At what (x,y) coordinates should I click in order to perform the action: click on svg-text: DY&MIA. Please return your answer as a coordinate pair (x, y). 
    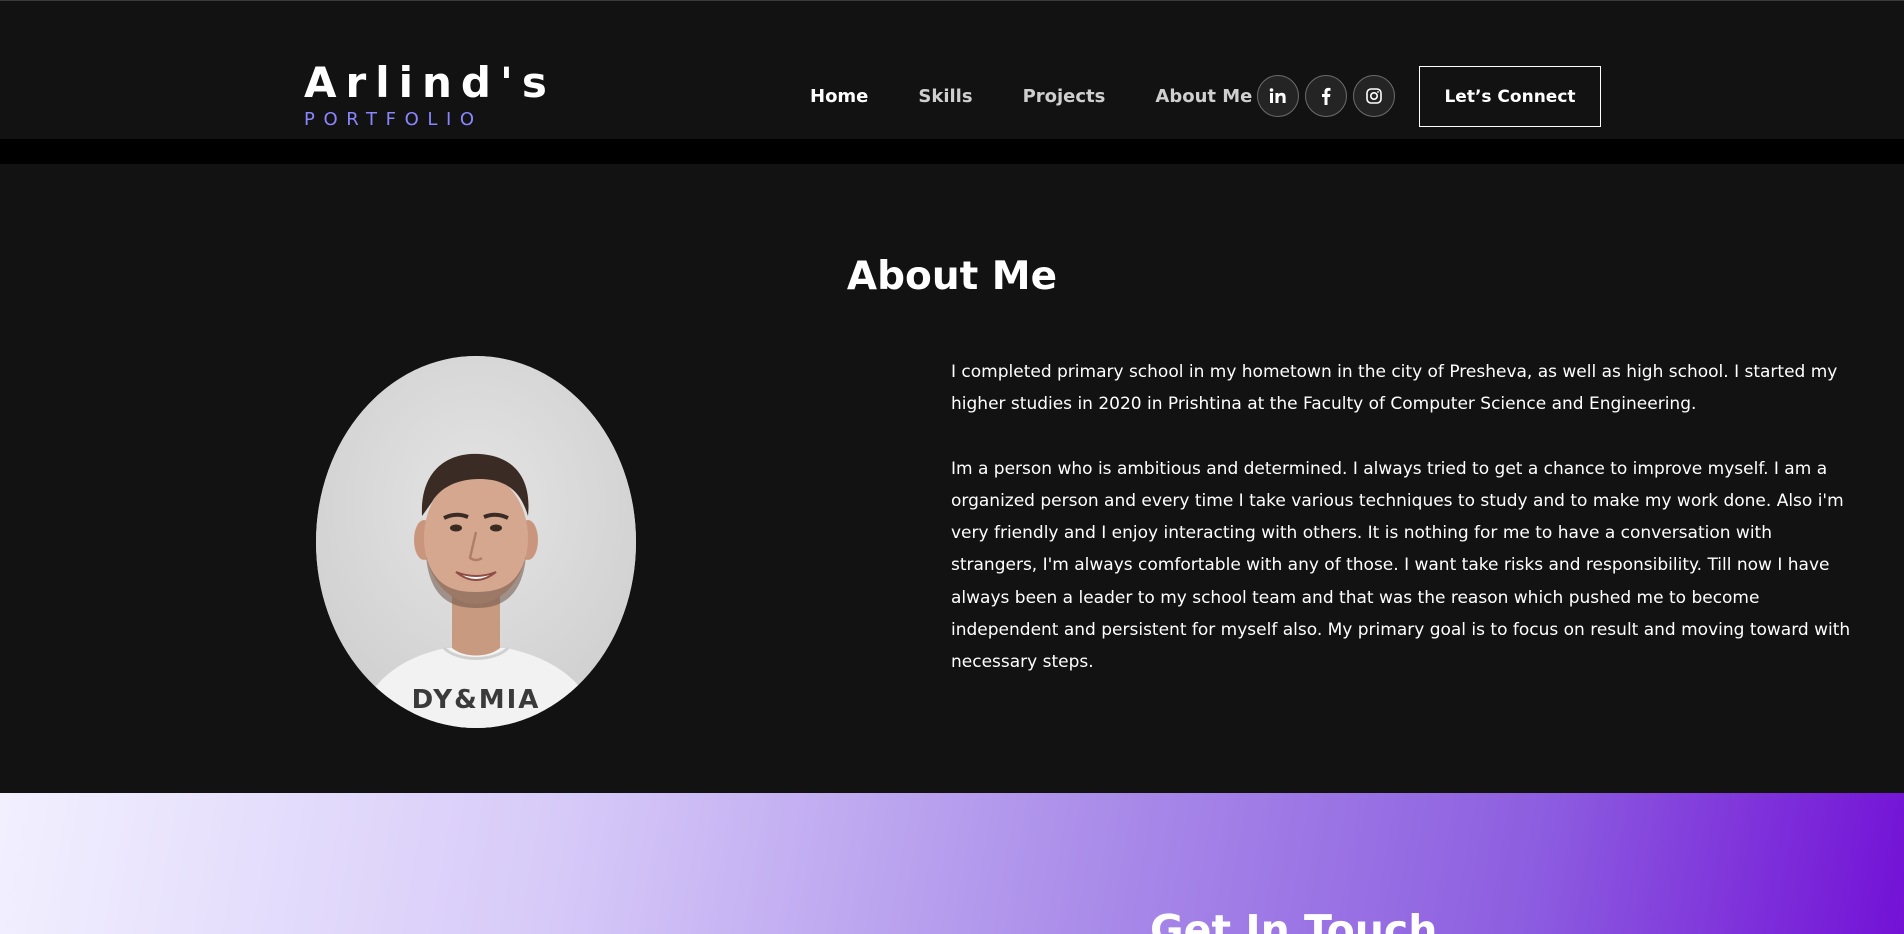
    Looking at the image, I should click on (476, 700).